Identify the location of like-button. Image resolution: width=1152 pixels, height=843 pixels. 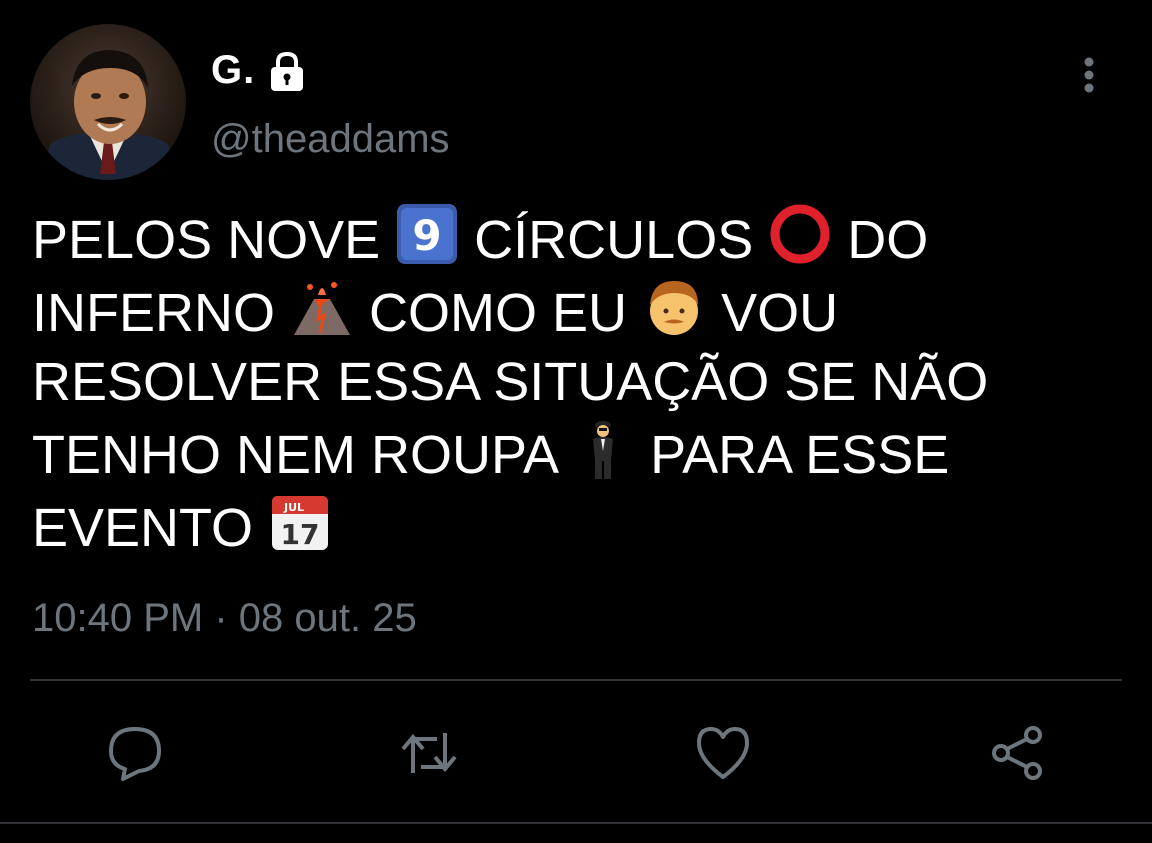
(723, 753).